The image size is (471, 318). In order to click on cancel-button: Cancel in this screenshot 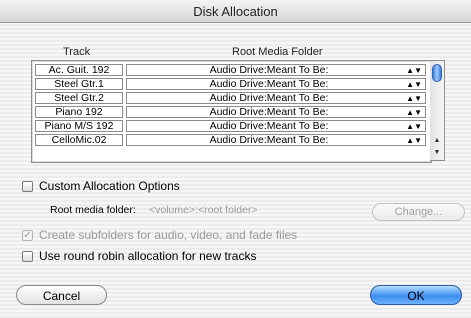, I will do `click(61, 295)`.